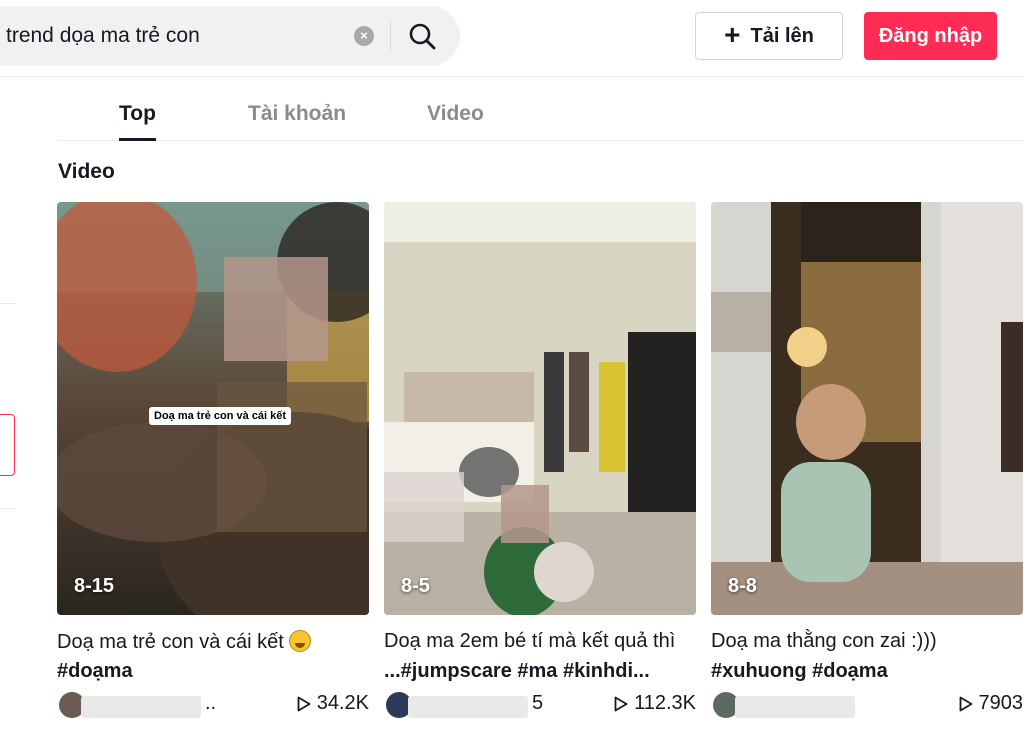  I want to click on video-description: Doạ ma 2em bé tí mà kết quả thì, so click(529, 641).